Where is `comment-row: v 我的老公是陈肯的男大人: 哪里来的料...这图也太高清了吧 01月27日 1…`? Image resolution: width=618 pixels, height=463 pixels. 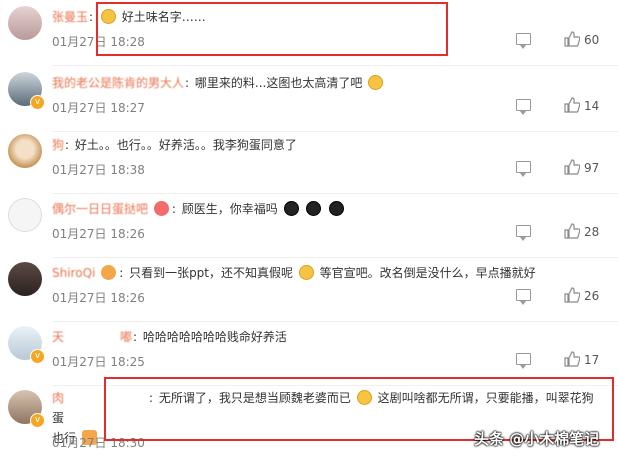
comment-row: v 我的老公是陈肯的男大人: 哪里来的料...这图也太高清了吧 01月27日 1… is located at coordinates (309, 99).